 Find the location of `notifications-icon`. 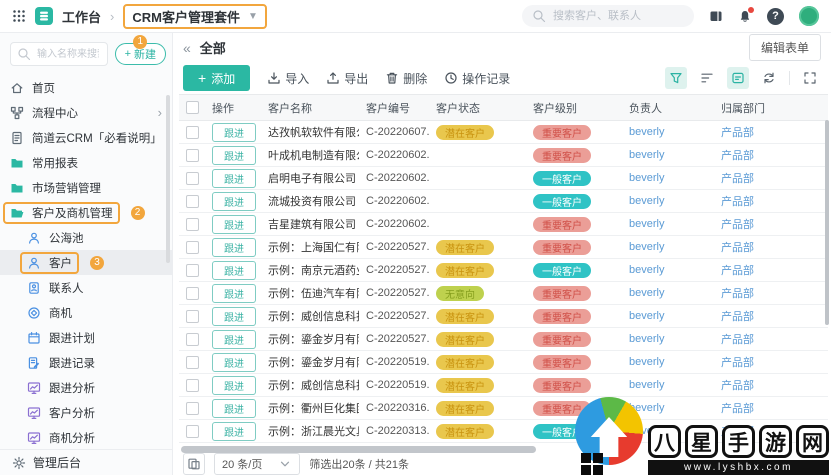

notifications-icon is located at coordinates (746, 15).